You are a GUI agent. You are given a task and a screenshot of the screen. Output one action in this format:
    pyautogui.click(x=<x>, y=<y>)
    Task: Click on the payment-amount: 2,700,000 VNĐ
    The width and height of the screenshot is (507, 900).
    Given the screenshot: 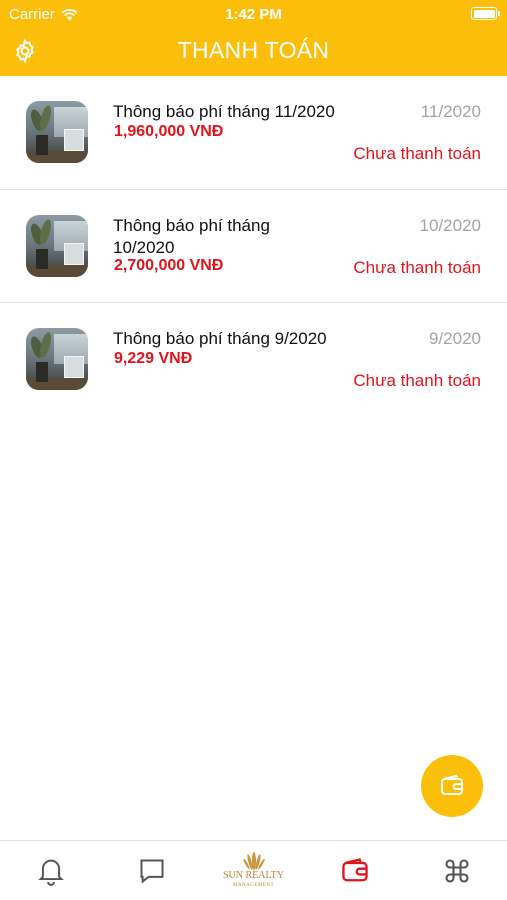 What is the action you would take?
    pyautogui.click(x=169, y=265)
    